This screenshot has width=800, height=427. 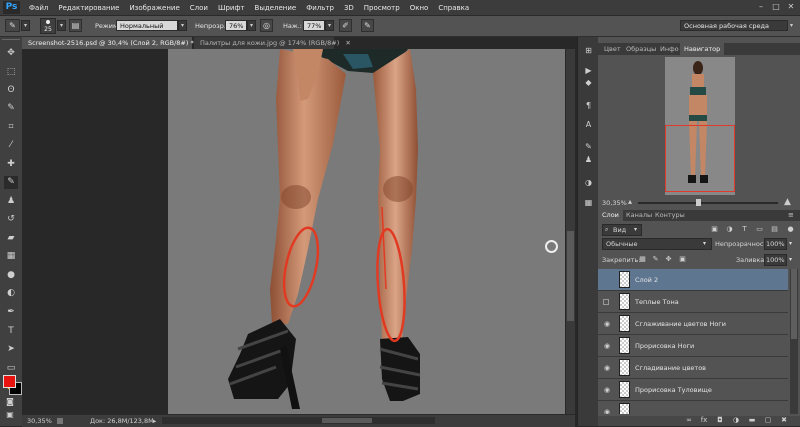 I want to click on vertical-scrollbar, so click(x=570, y=231).